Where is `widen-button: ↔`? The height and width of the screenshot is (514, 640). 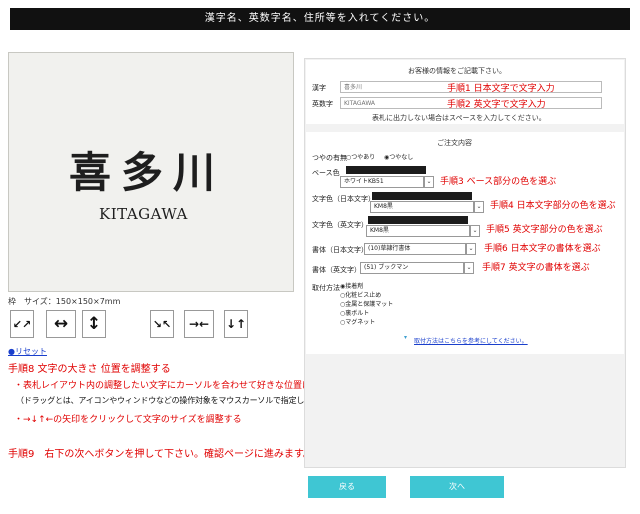 widen-button: ↔ is located at coordinates (61, 324).